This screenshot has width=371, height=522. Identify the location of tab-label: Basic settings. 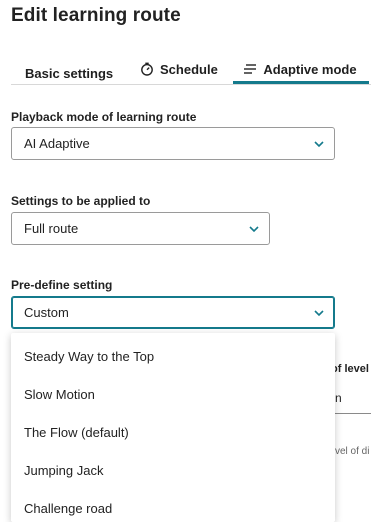
(69, 73).